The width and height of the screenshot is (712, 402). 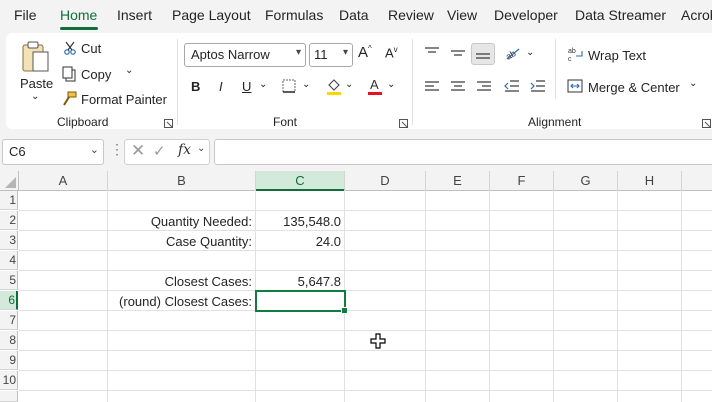 I want to click on row-header-8: 8, so click(x=9, y=340).